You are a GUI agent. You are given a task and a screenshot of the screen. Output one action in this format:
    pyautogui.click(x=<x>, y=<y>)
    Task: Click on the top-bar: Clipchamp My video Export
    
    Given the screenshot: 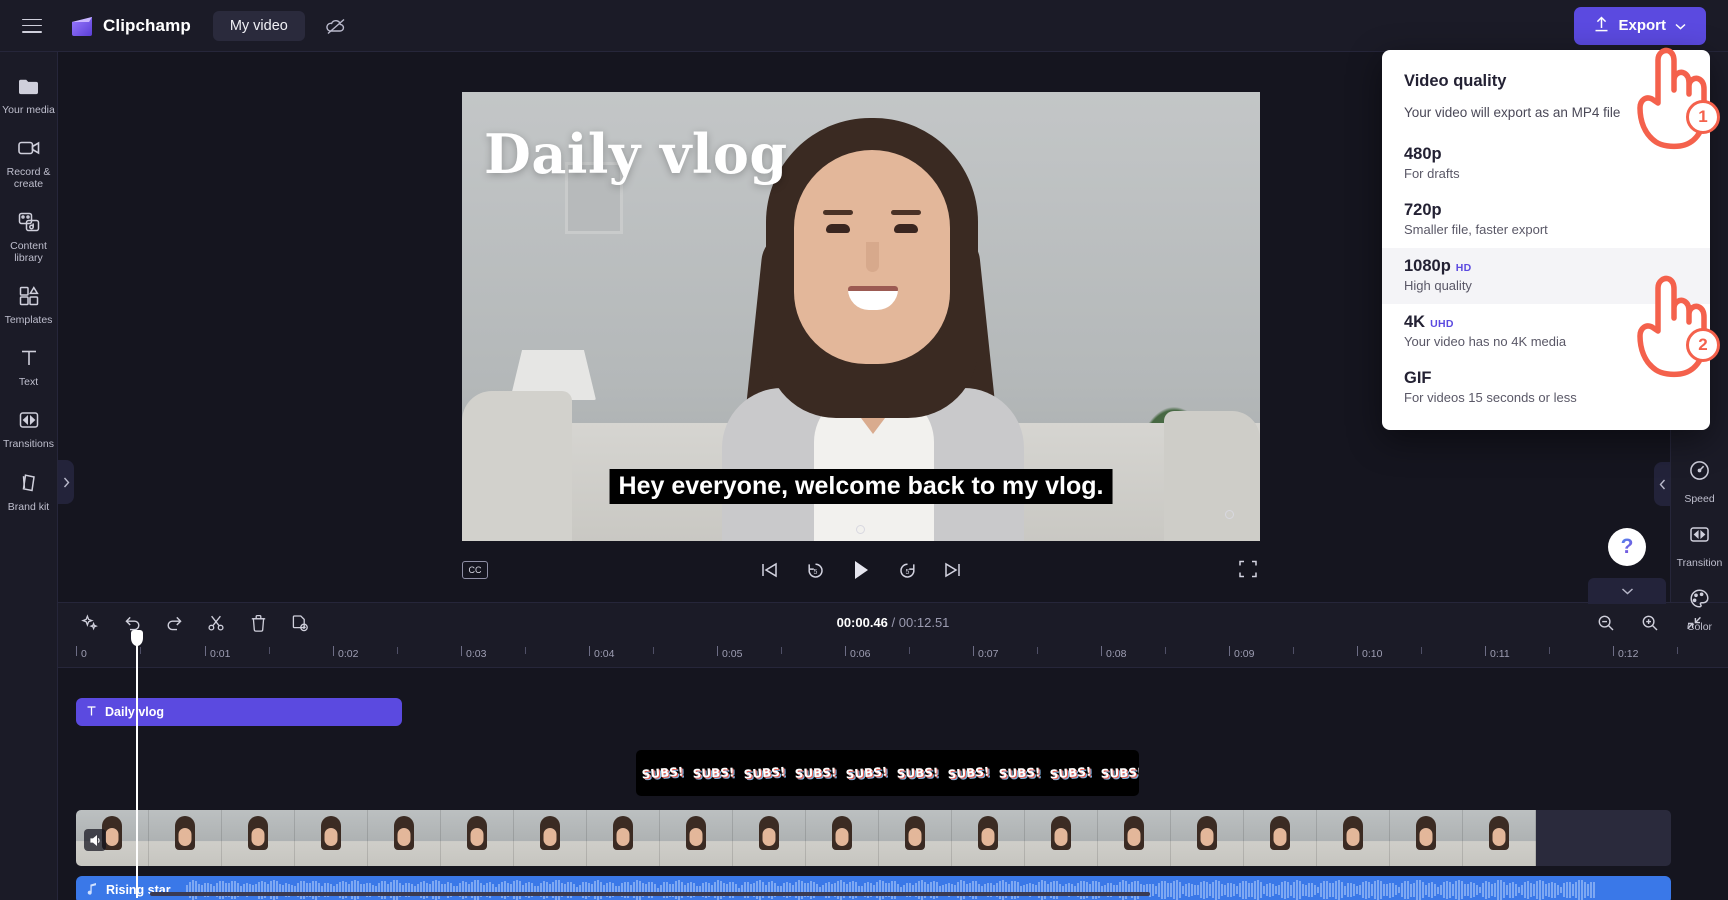 What is the action you would take?
    pyautogui.click(x=864, y=26)
    